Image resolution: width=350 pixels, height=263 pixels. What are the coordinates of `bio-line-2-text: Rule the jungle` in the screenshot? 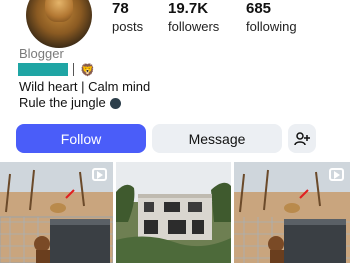 It's located at (62, 102).